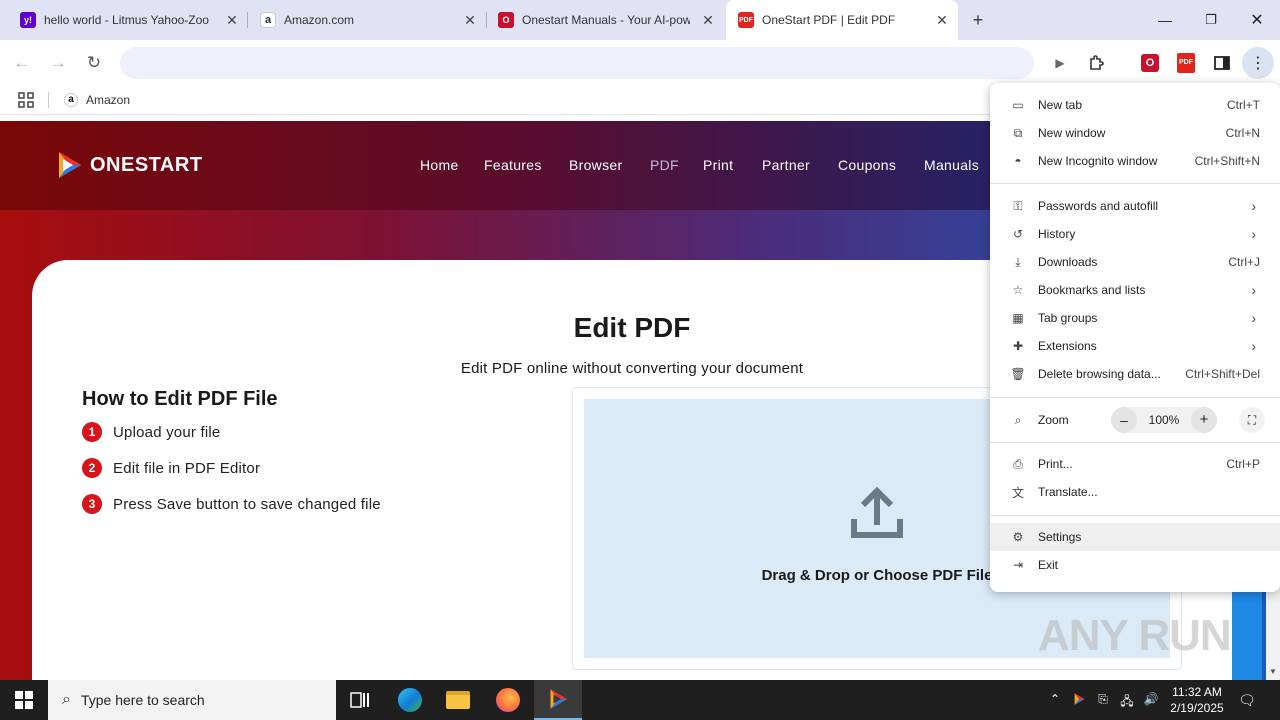 The width and height of the screenshot is (1280, 720). Describe the element at coordinates (1135, 515) in the screenshot. I see `menu-divider` at that location.